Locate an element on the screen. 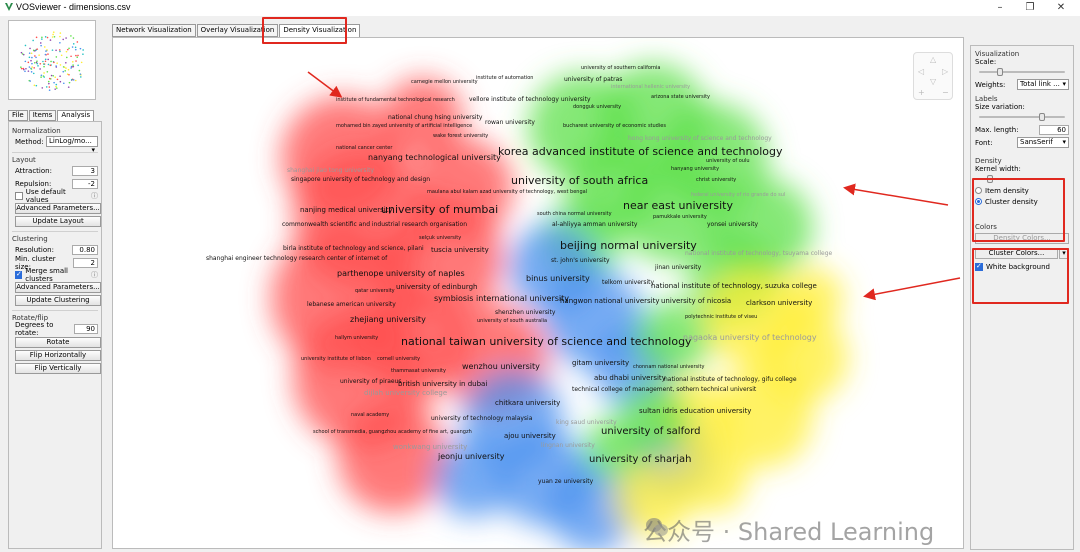 This screenshot has height=552, width=1080. university-label: thammasat university is located at coordinates (418, 371).